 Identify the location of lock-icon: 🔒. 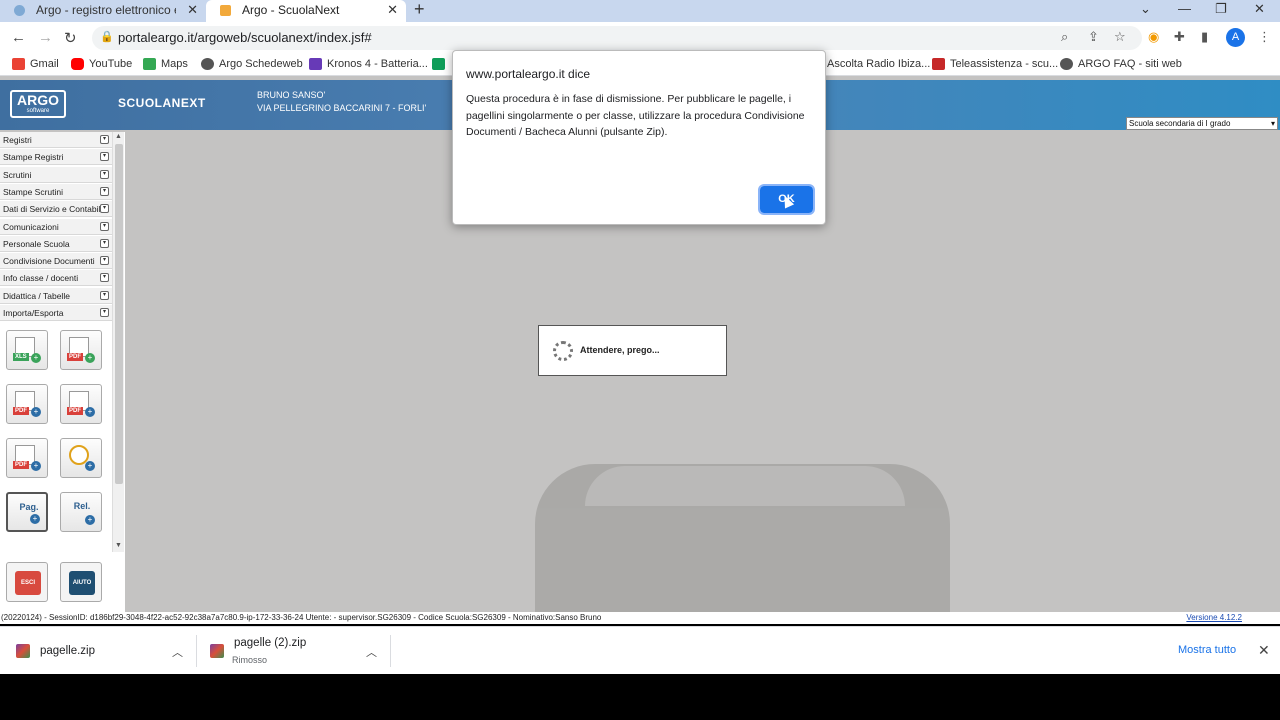
(107, 36).